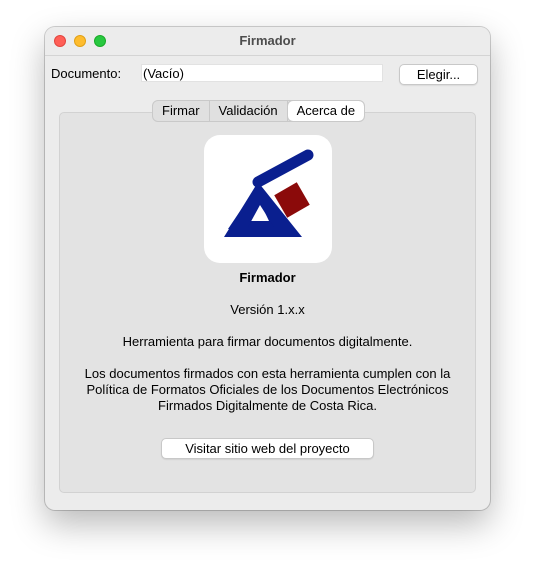 This screenshot has width=535, height=573. I want to click on document-label: Documento:, so click(86, 73).